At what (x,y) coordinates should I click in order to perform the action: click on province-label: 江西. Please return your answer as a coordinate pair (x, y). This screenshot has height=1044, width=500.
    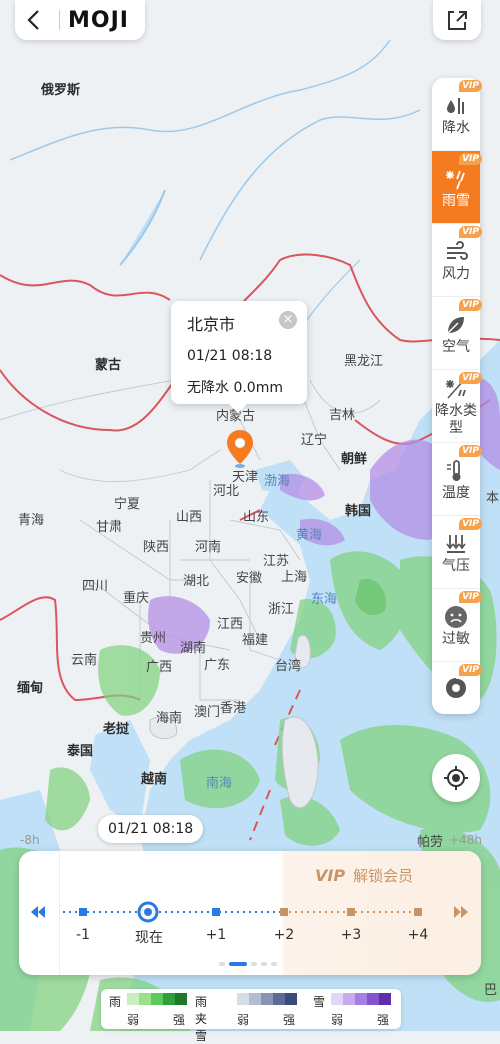
    Looking at the image, I should click on (230, 624).